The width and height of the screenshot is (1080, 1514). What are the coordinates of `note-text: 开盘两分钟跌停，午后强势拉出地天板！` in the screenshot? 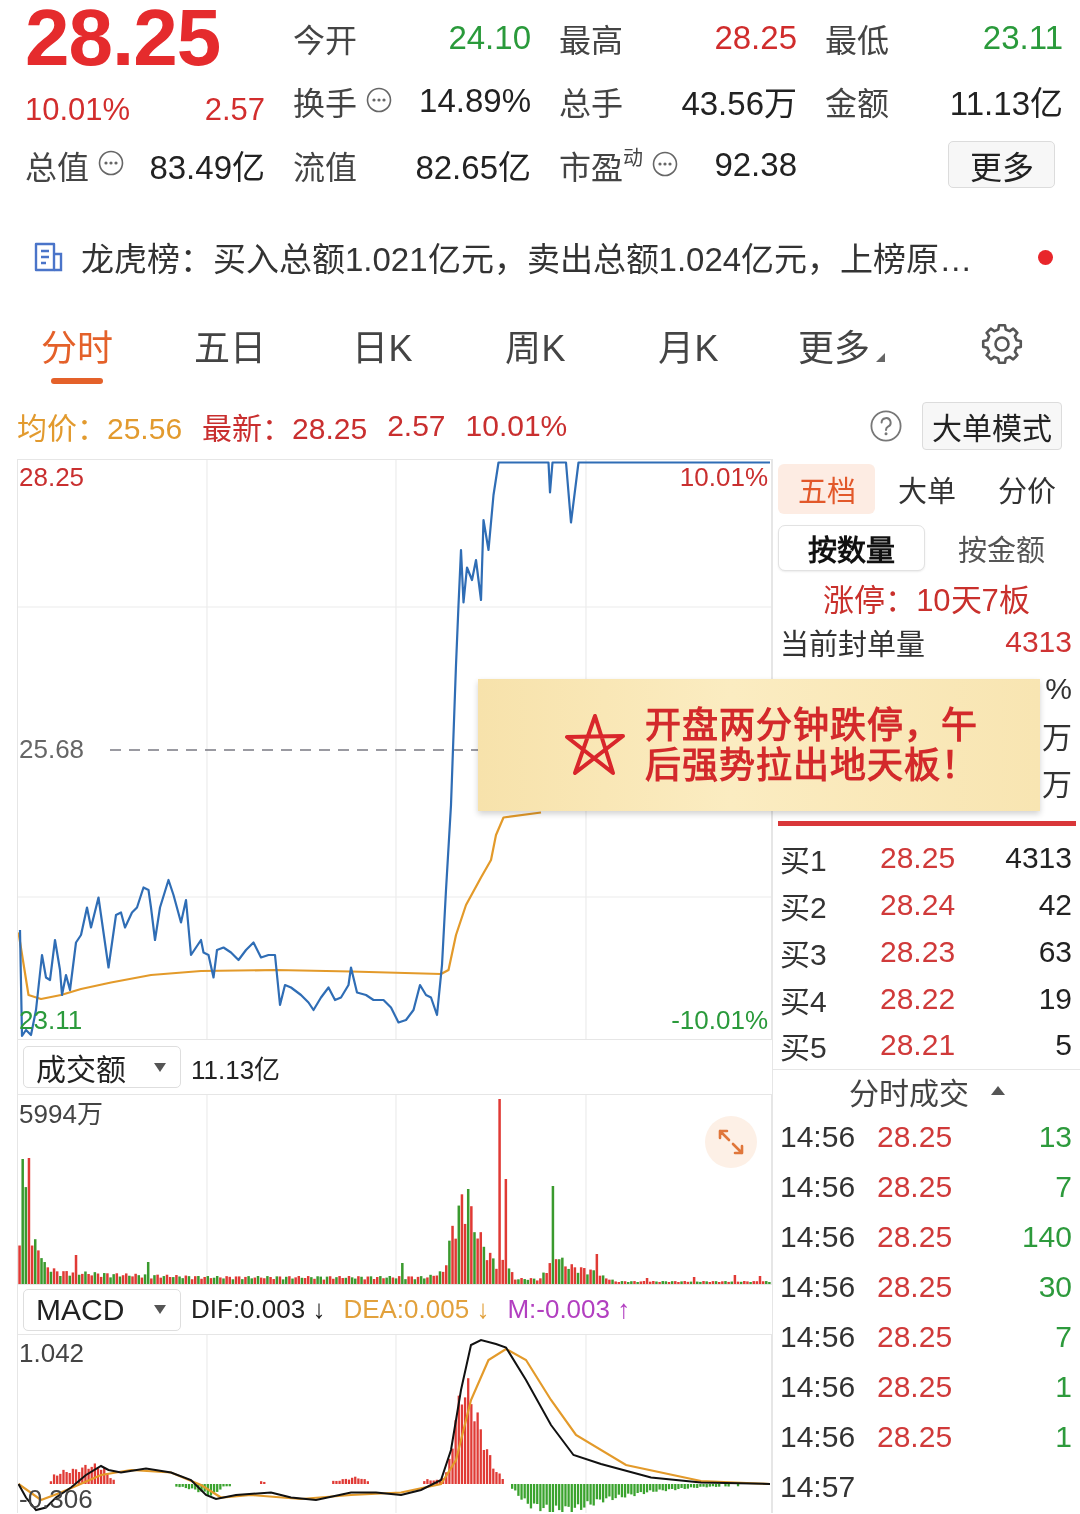 It's located at (812, 745).